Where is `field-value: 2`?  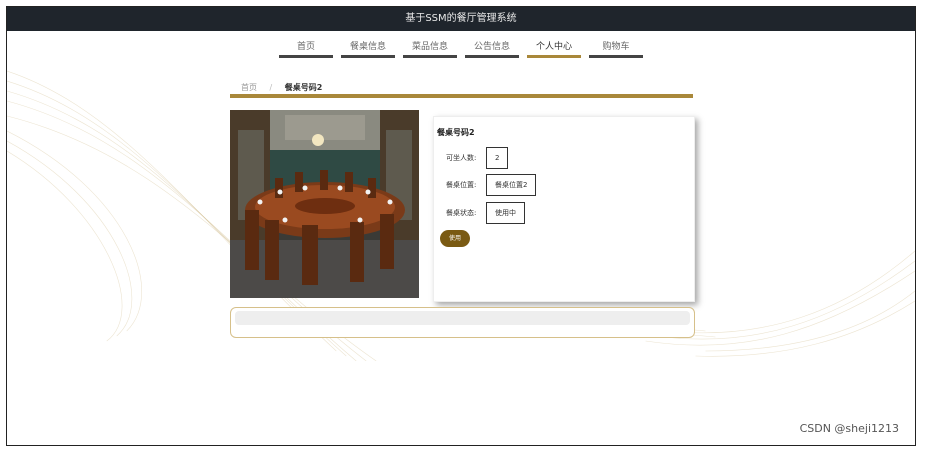 field-value: 2 is located at coordinates (497, 158).